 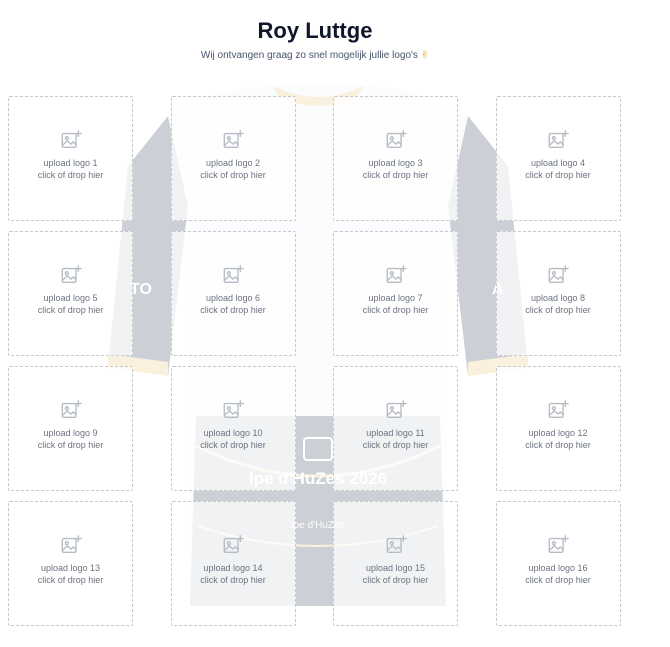 I want to click on upload-slot-10: upload logo 10 click of drop hier, so click(x=233, y=428).